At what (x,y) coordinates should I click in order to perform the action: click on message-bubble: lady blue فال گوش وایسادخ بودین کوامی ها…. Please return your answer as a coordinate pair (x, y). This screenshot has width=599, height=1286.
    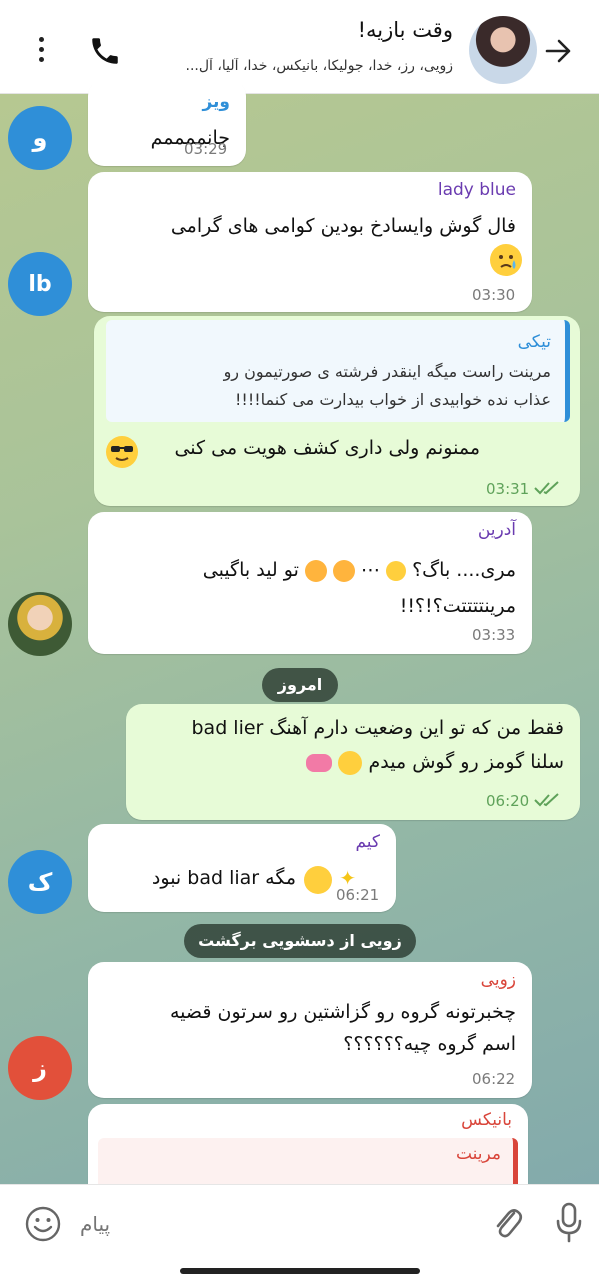
    Looking at the image, I should click on (310, 242).